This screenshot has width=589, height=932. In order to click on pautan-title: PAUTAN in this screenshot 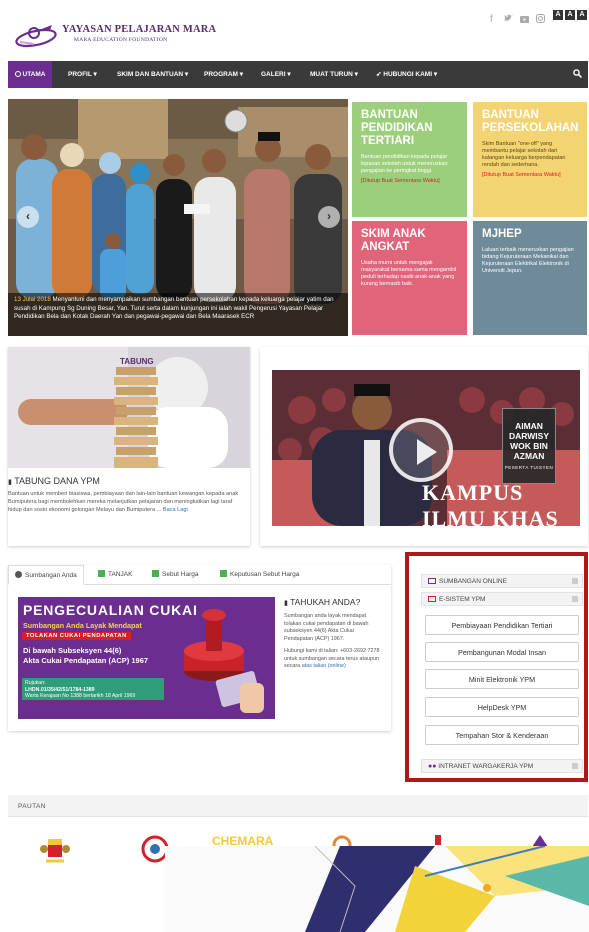, I will do `click(32, 806)`.